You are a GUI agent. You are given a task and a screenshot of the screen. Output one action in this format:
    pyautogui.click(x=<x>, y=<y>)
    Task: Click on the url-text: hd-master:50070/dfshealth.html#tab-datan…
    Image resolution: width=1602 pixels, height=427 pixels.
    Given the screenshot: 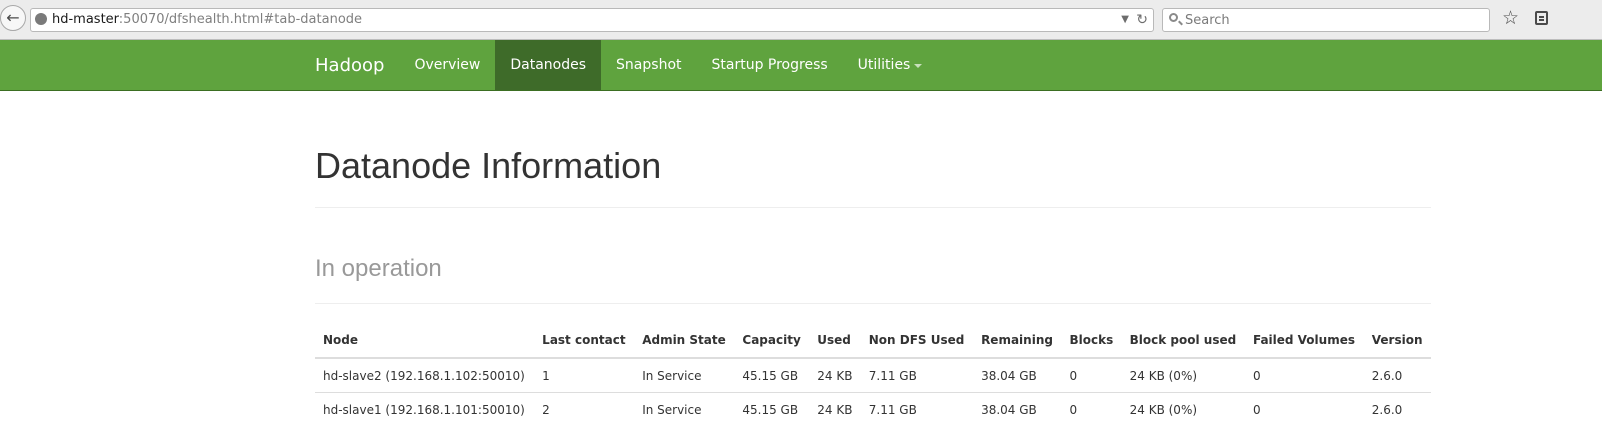 What is the action you would take?
    pyautogui.click(x=207, y=20)
    